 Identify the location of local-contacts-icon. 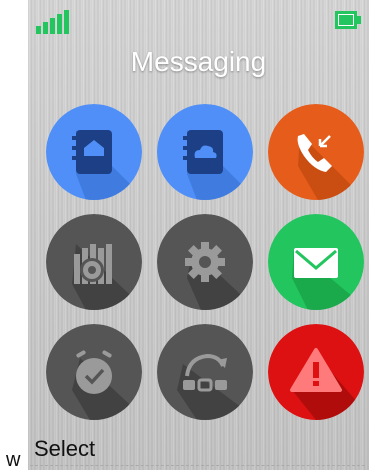
(94, 152).